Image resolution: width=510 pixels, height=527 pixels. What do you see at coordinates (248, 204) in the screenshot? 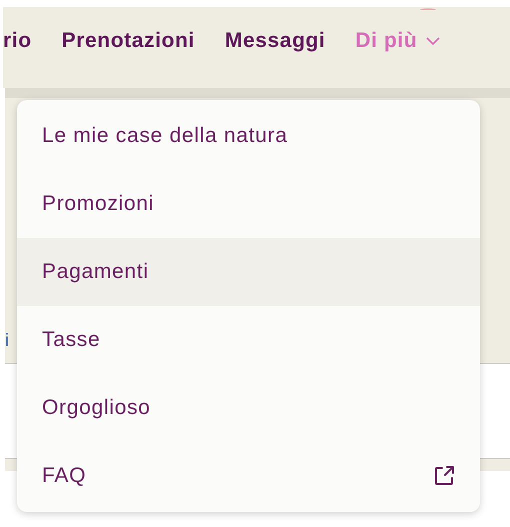
I see `menu-item: Promozioni` at bounding box center [248, 204].